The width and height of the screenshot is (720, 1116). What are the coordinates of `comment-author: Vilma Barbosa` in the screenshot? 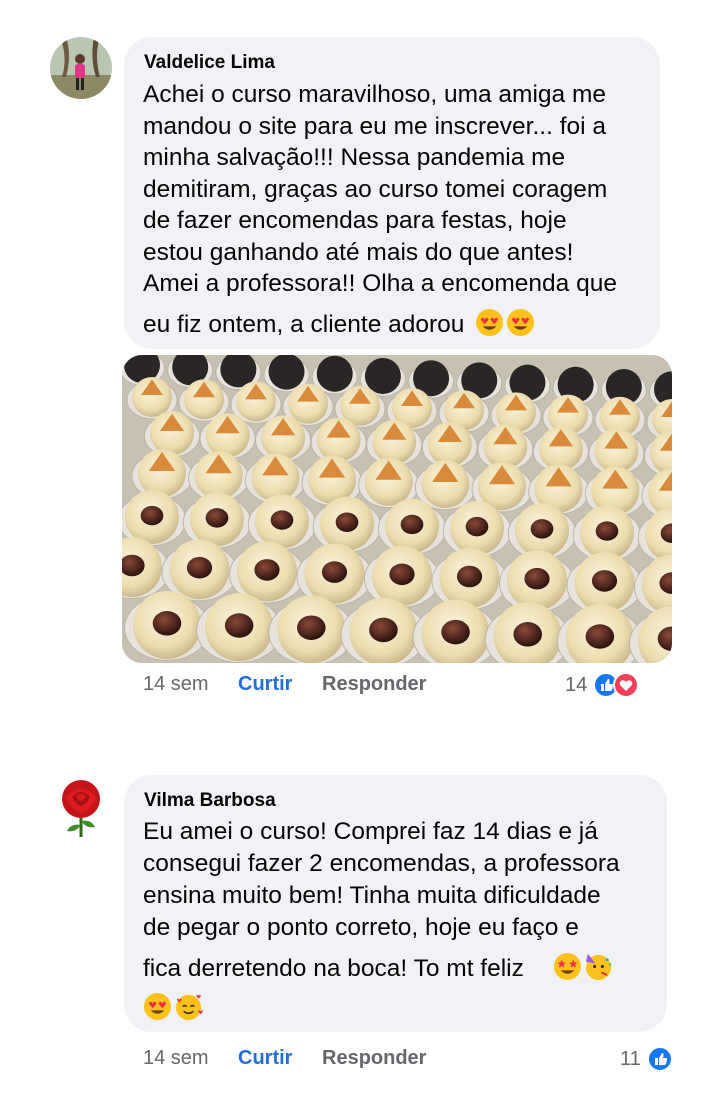 It's located at (210, 801).